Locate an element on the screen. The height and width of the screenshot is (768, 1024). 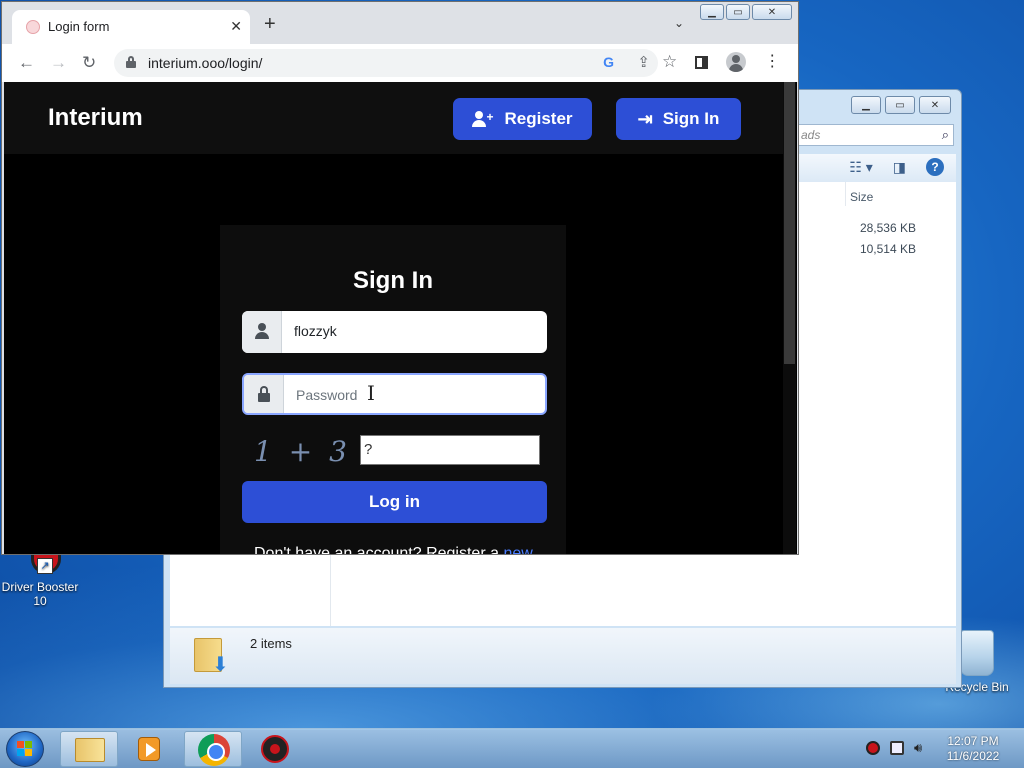
chrome-icon is located at coordinates (214, 750).